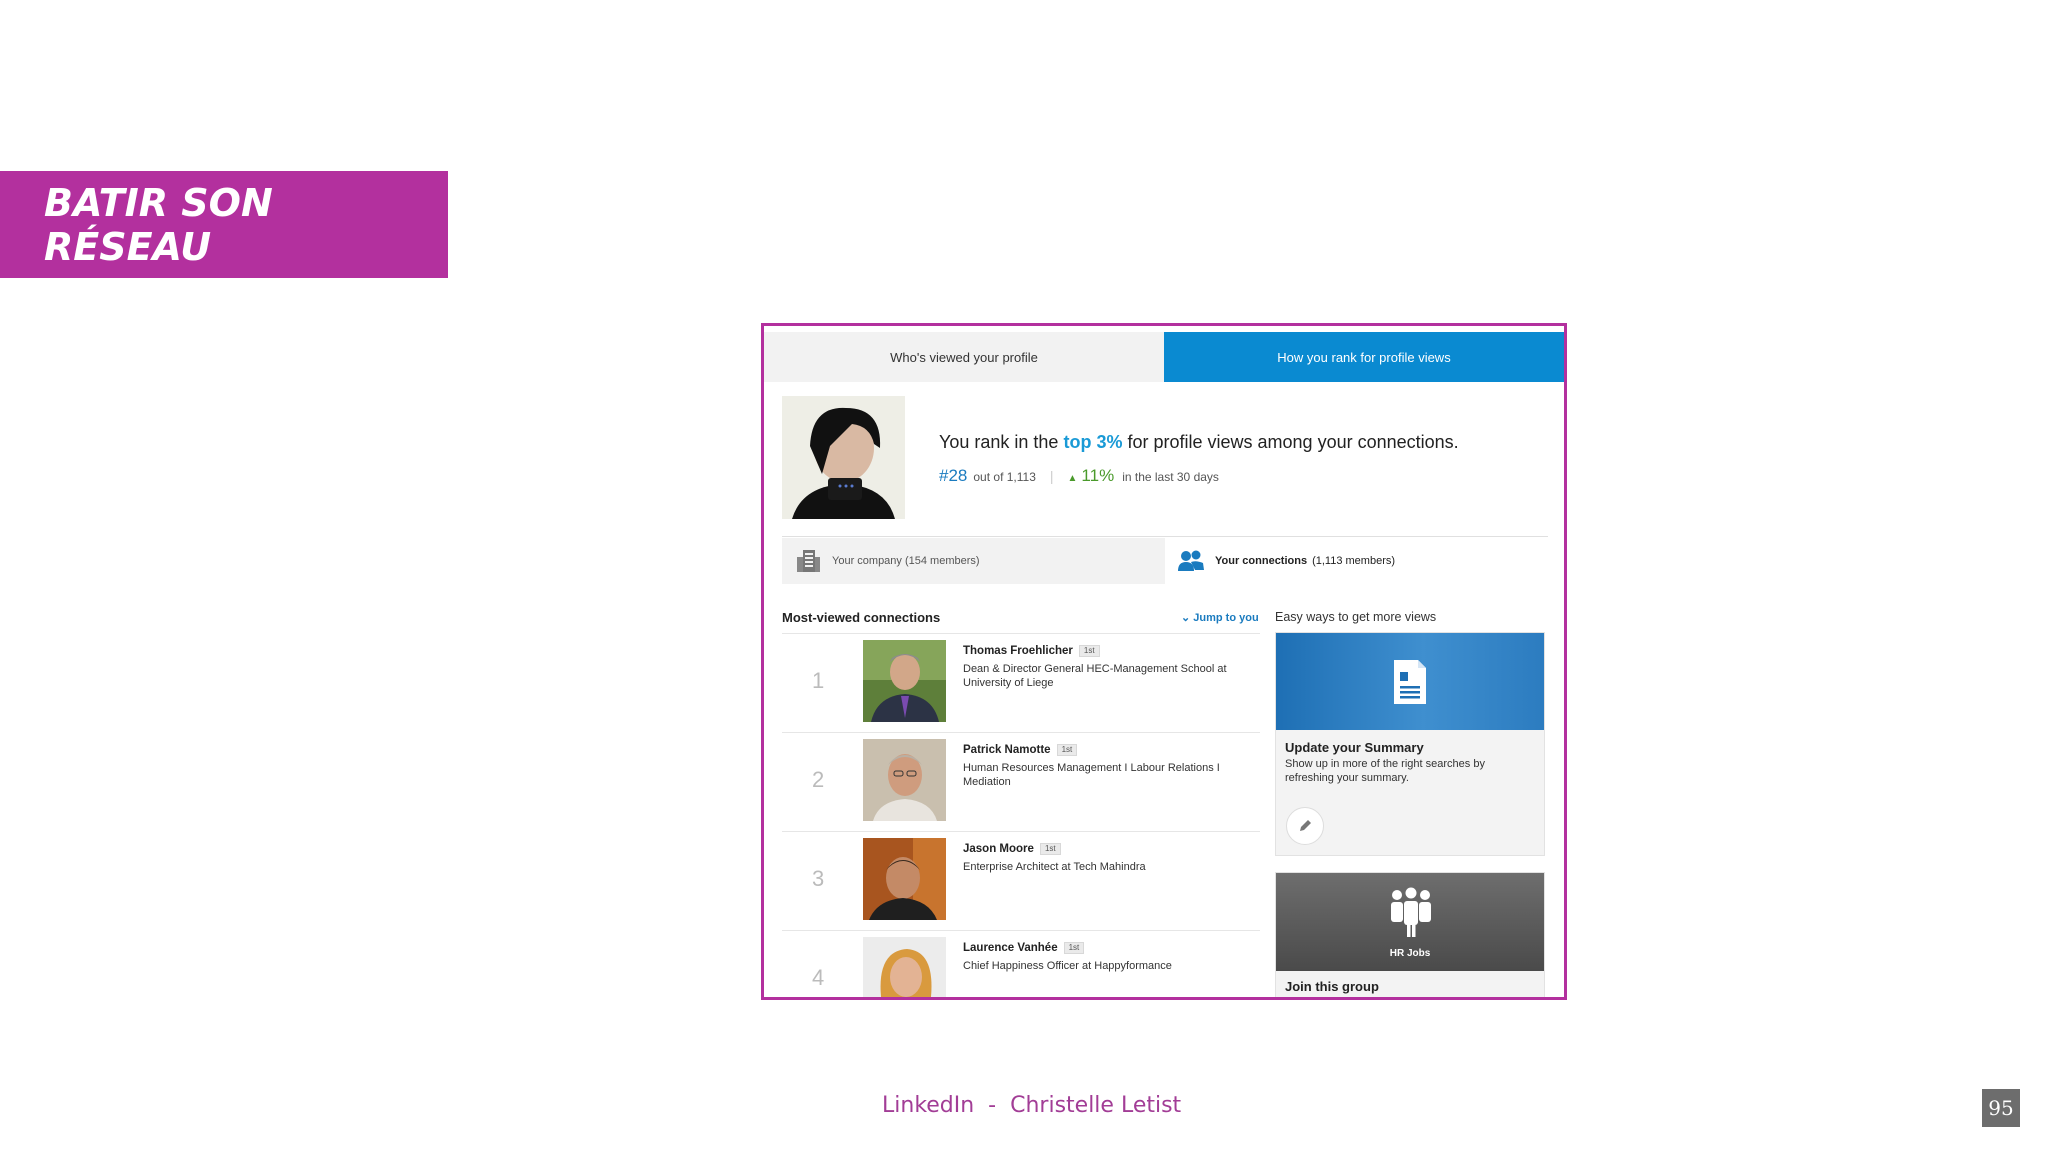 This screenshot has height=1152, width=2048. I want to click on filter-your-company: Your company (154 members), so click(973, 561).